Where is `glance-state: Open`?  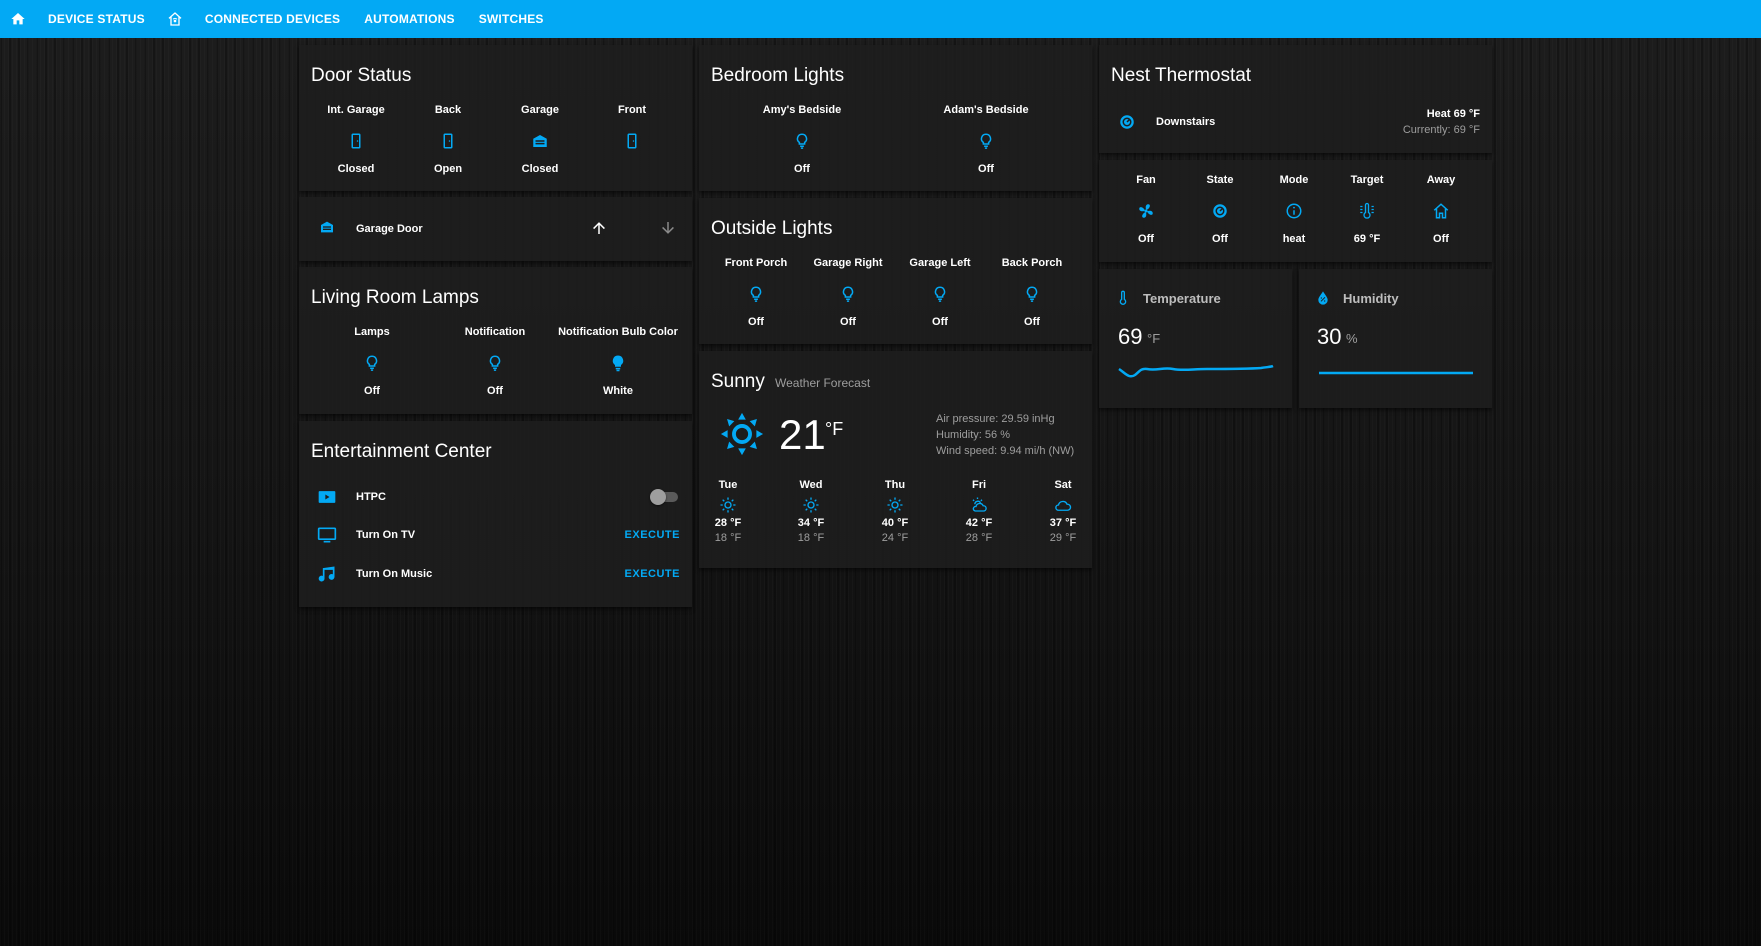
glance-state: Open is located at coordinates (448, 169).